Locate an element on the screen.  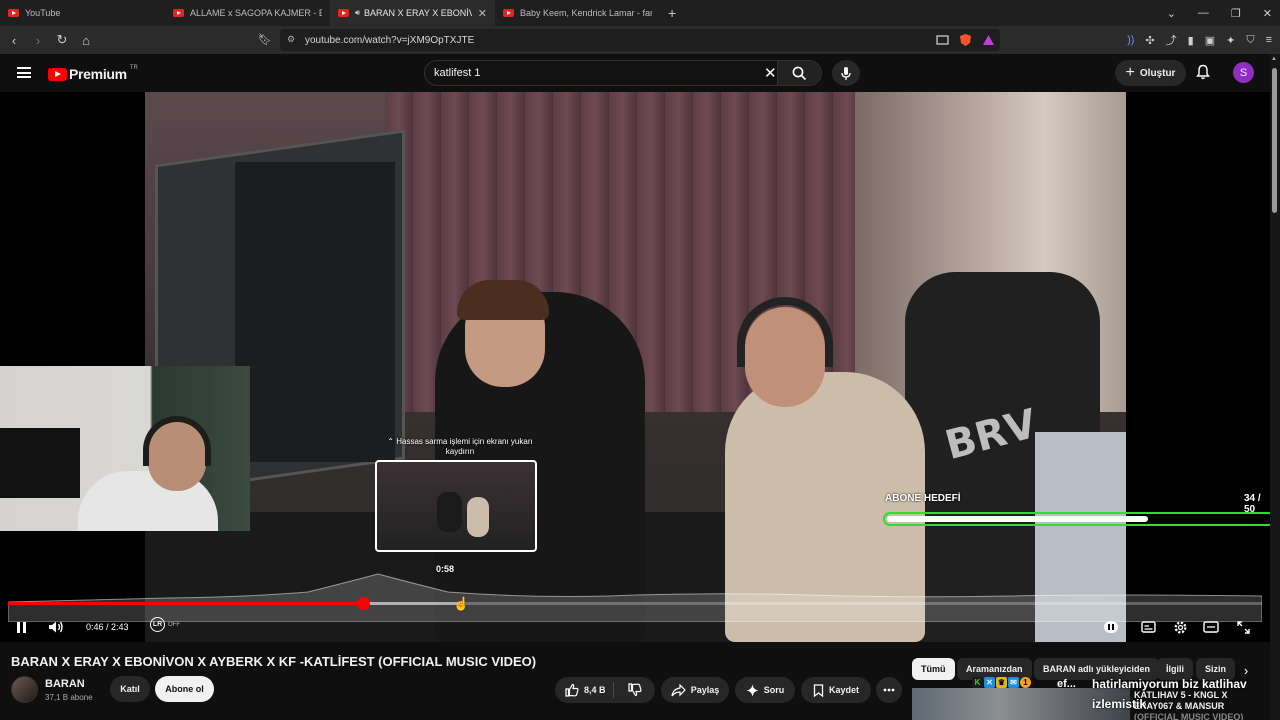
close-window-icon: ✕ is located at coordinates (1267, 13).